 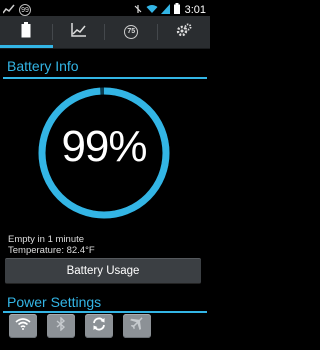 What do you see at coordinates (25, 10) in the screenshot?
I see `notification-badge: 99` at bounding box center [25, 10].